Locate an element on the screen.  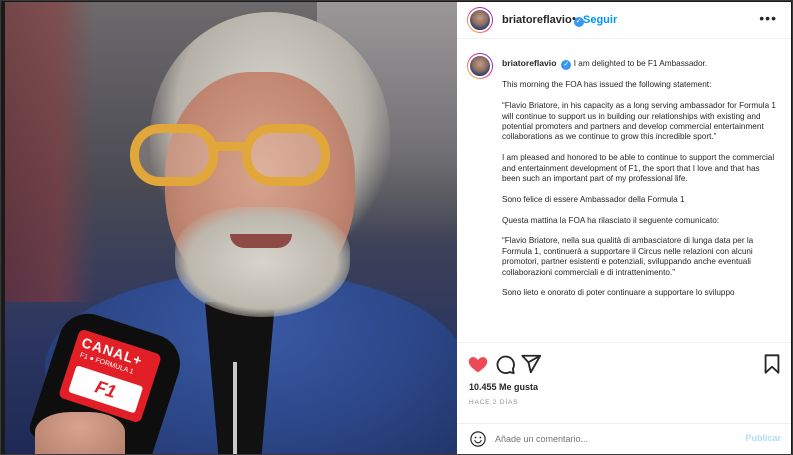
heart-filled-icon is located at coordinates (478, 364).